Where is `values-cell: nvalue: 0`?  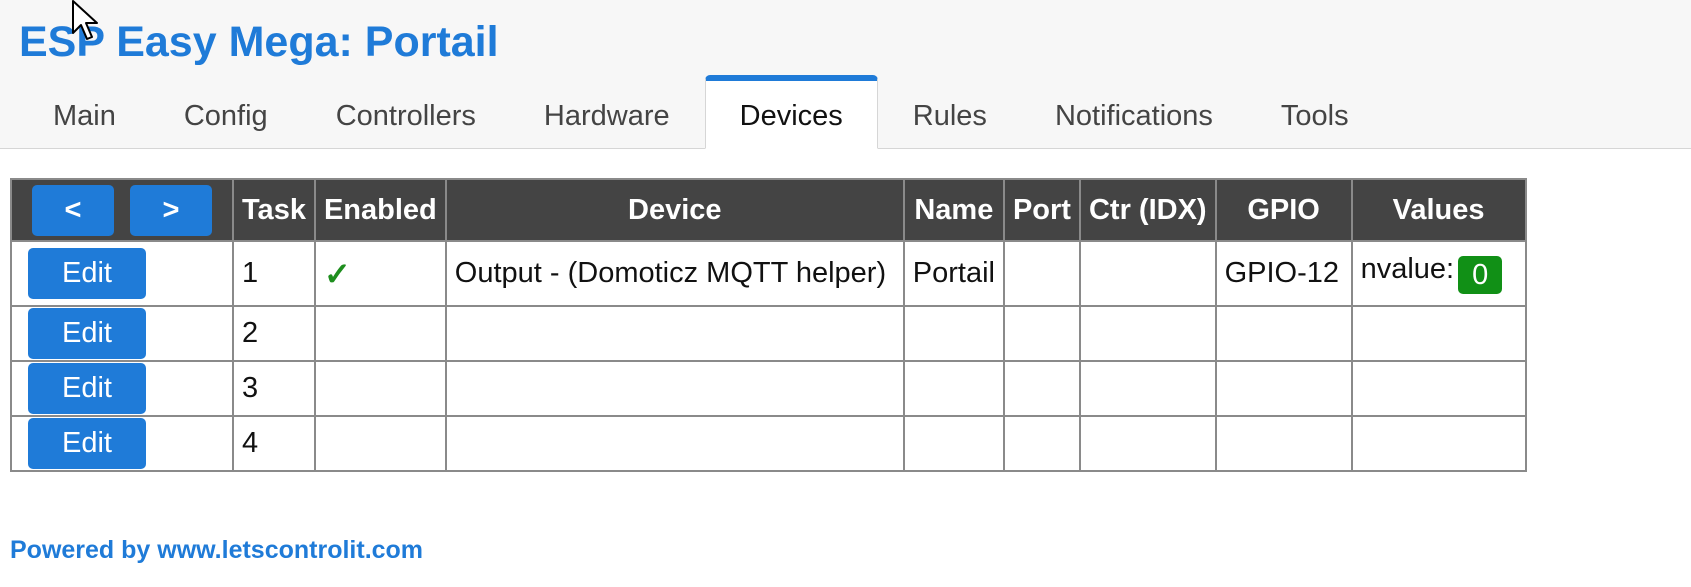
values-cell: nvalue: 0 is located at coordinates (1438, 273).